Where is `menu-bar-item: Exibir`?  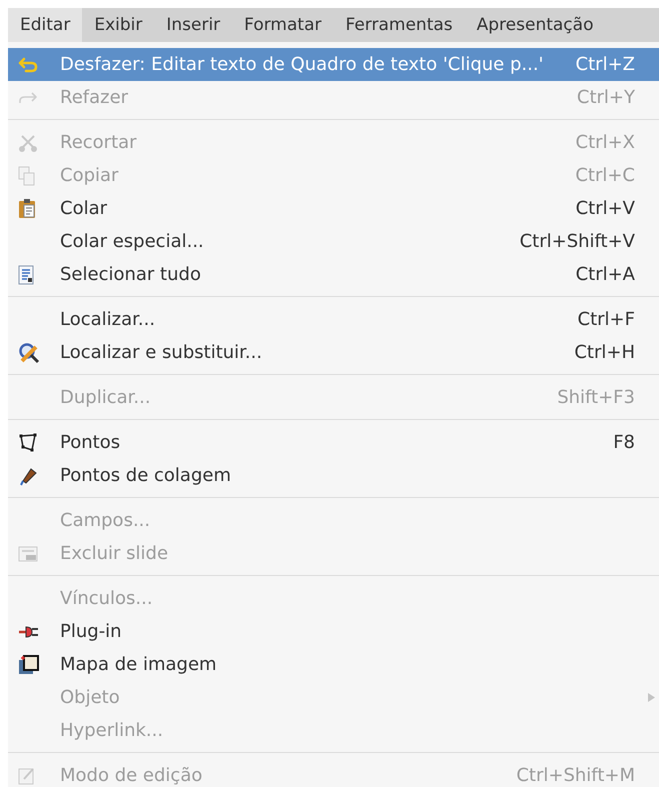
menu-bar-item: Exibir is located at coordinates (118, 25).